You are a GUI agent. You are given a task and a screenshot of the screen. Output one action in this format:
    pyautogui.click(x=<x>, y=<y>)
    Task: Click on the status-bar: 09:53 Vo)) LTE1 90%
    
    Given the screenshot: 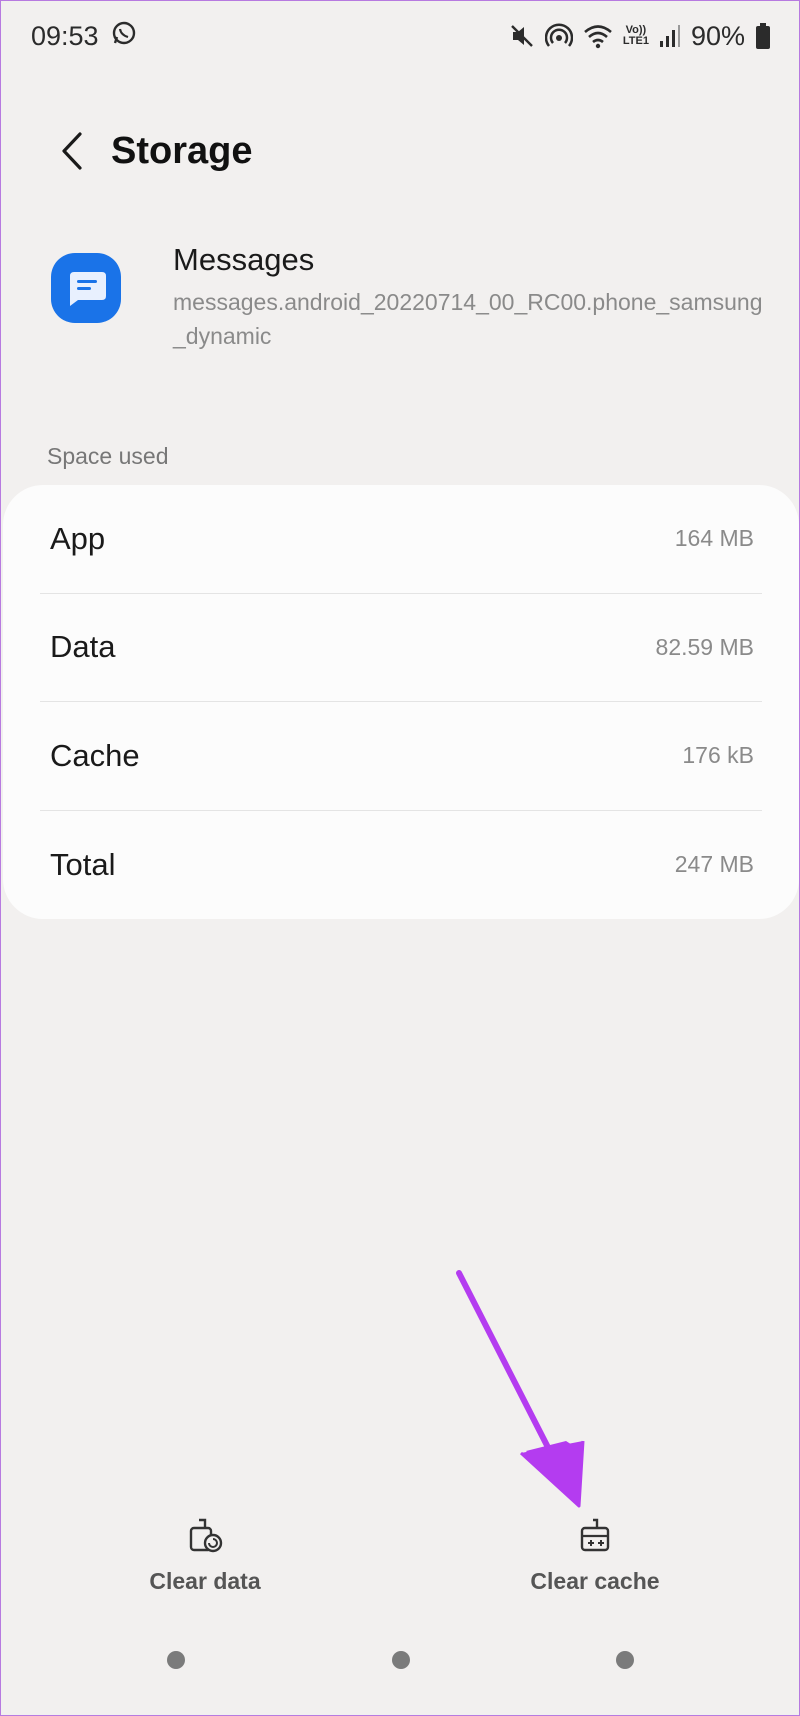 What is the action you would take?
    pyautogui.click(x=400, y=36)
    